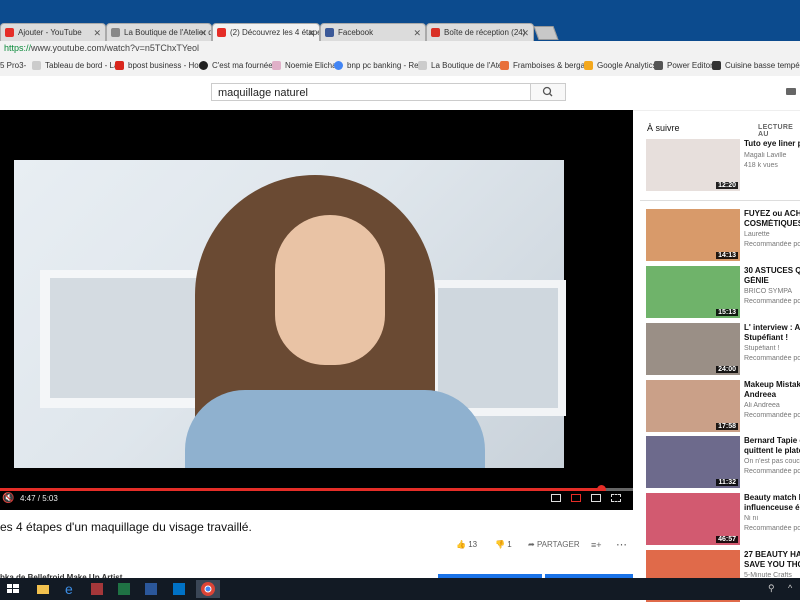  I want to click on bookmark-item: Google Analytics, so click(620, 66).